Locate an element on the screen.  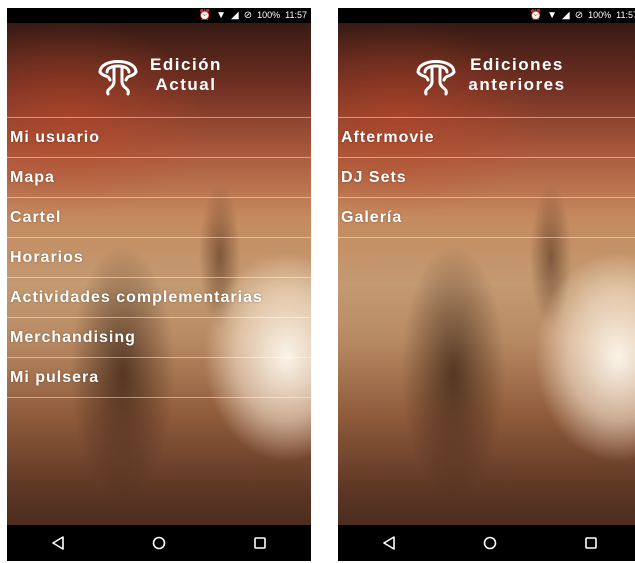
menu-item-merchandising: Merchandising is located at coordinates (159, 338).